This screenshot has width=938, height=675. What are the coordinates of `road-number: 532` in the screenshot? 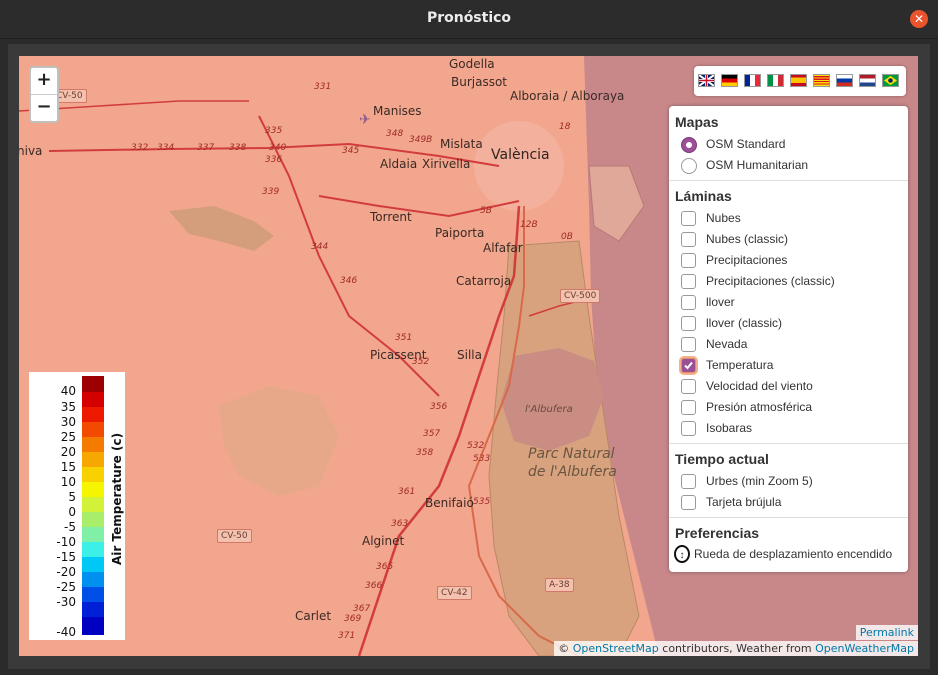 It's located at (476, 446).